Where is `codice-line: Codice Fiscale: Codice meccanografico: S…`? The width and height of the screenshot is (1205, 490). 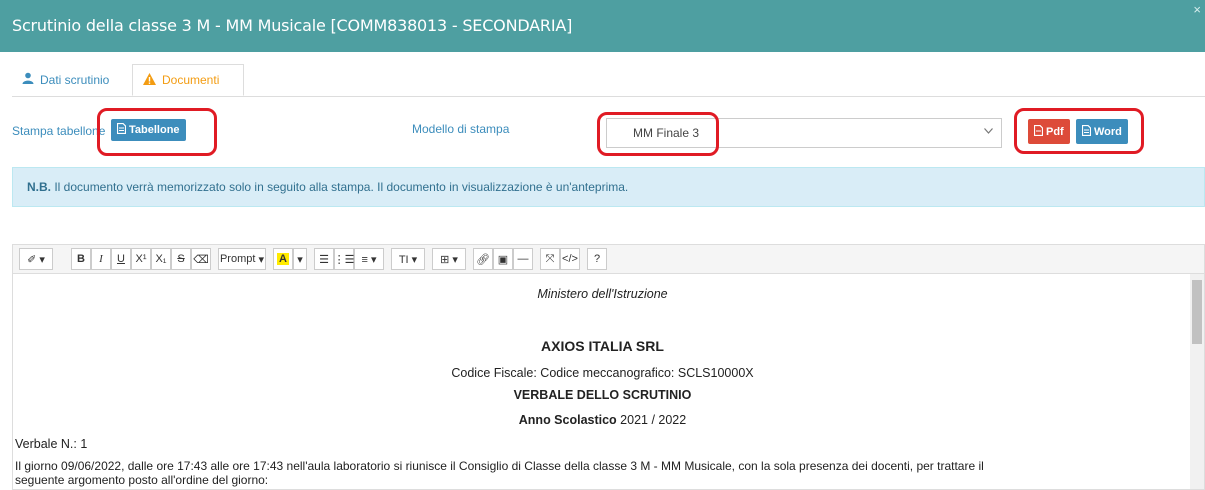 codice-line: Codice Fiscale: Codice meccanografico: S… is located at coordinates (602, 373).